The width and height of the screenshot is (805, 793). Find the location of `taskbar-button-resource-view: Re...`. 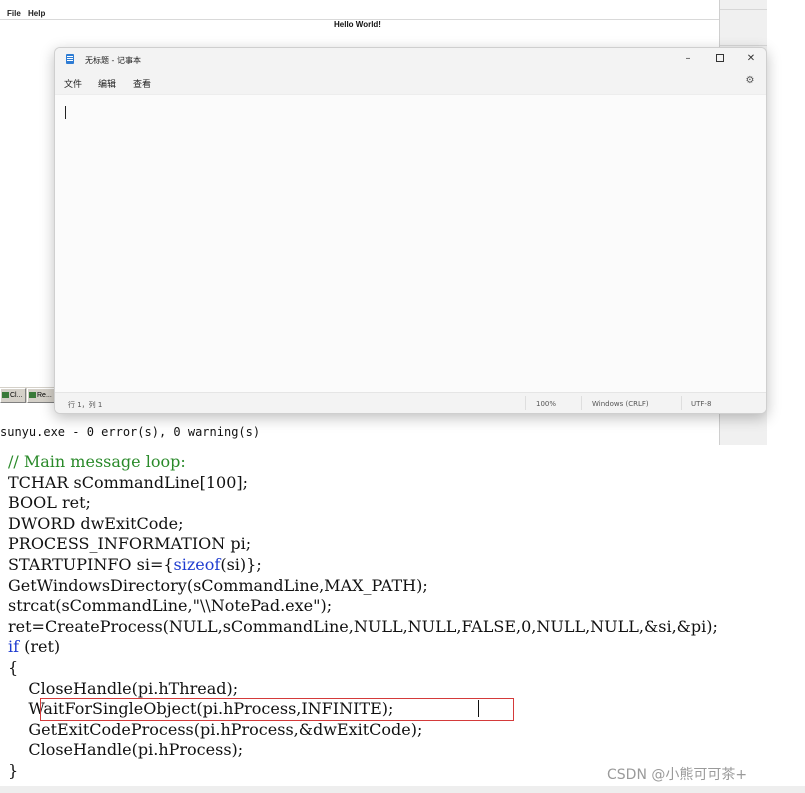

taskbar-button-resource-view: Re... is located at coordinates (41, 395).